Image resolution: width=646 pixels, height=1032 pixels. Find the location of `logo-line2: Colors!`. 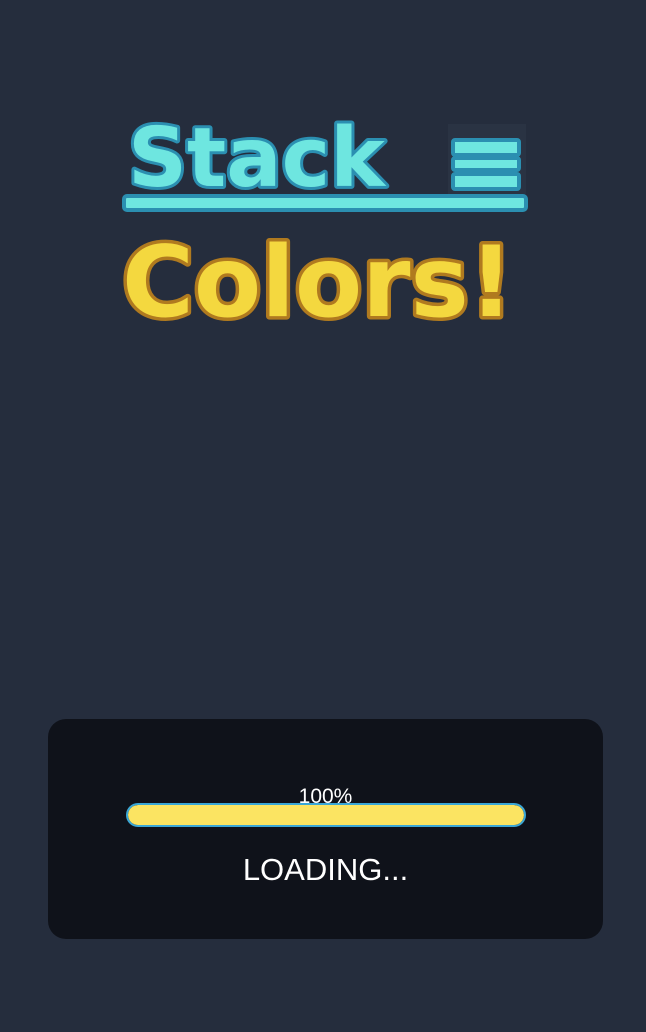

logo-line2: Colors! is located at coordinates (318, 283).